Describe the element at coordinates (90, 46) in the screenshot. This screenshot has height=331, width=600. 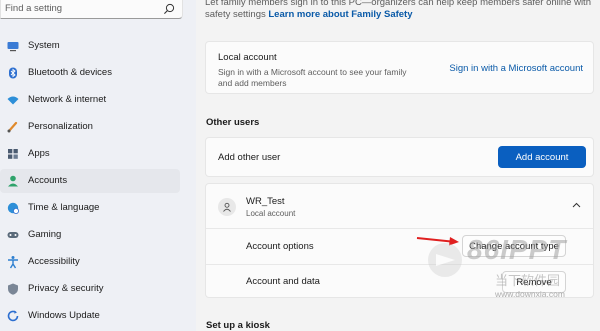
I see `sidebar-item-system: System` at that location.